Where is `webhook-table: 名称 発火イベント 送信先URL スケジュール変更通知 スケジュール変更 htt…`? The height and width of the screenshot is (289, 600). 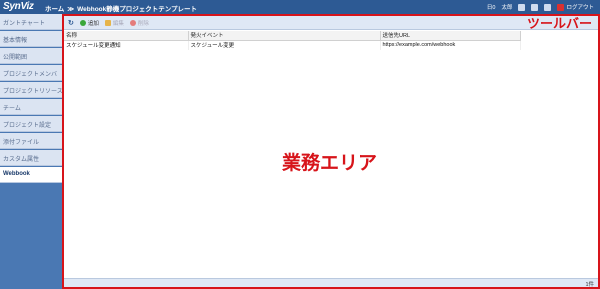
webhook-table: 名称 発火イベント 送信先URL スケジュール変更通知 スケジュール変更 htt… is located at coordinates (292, 40).